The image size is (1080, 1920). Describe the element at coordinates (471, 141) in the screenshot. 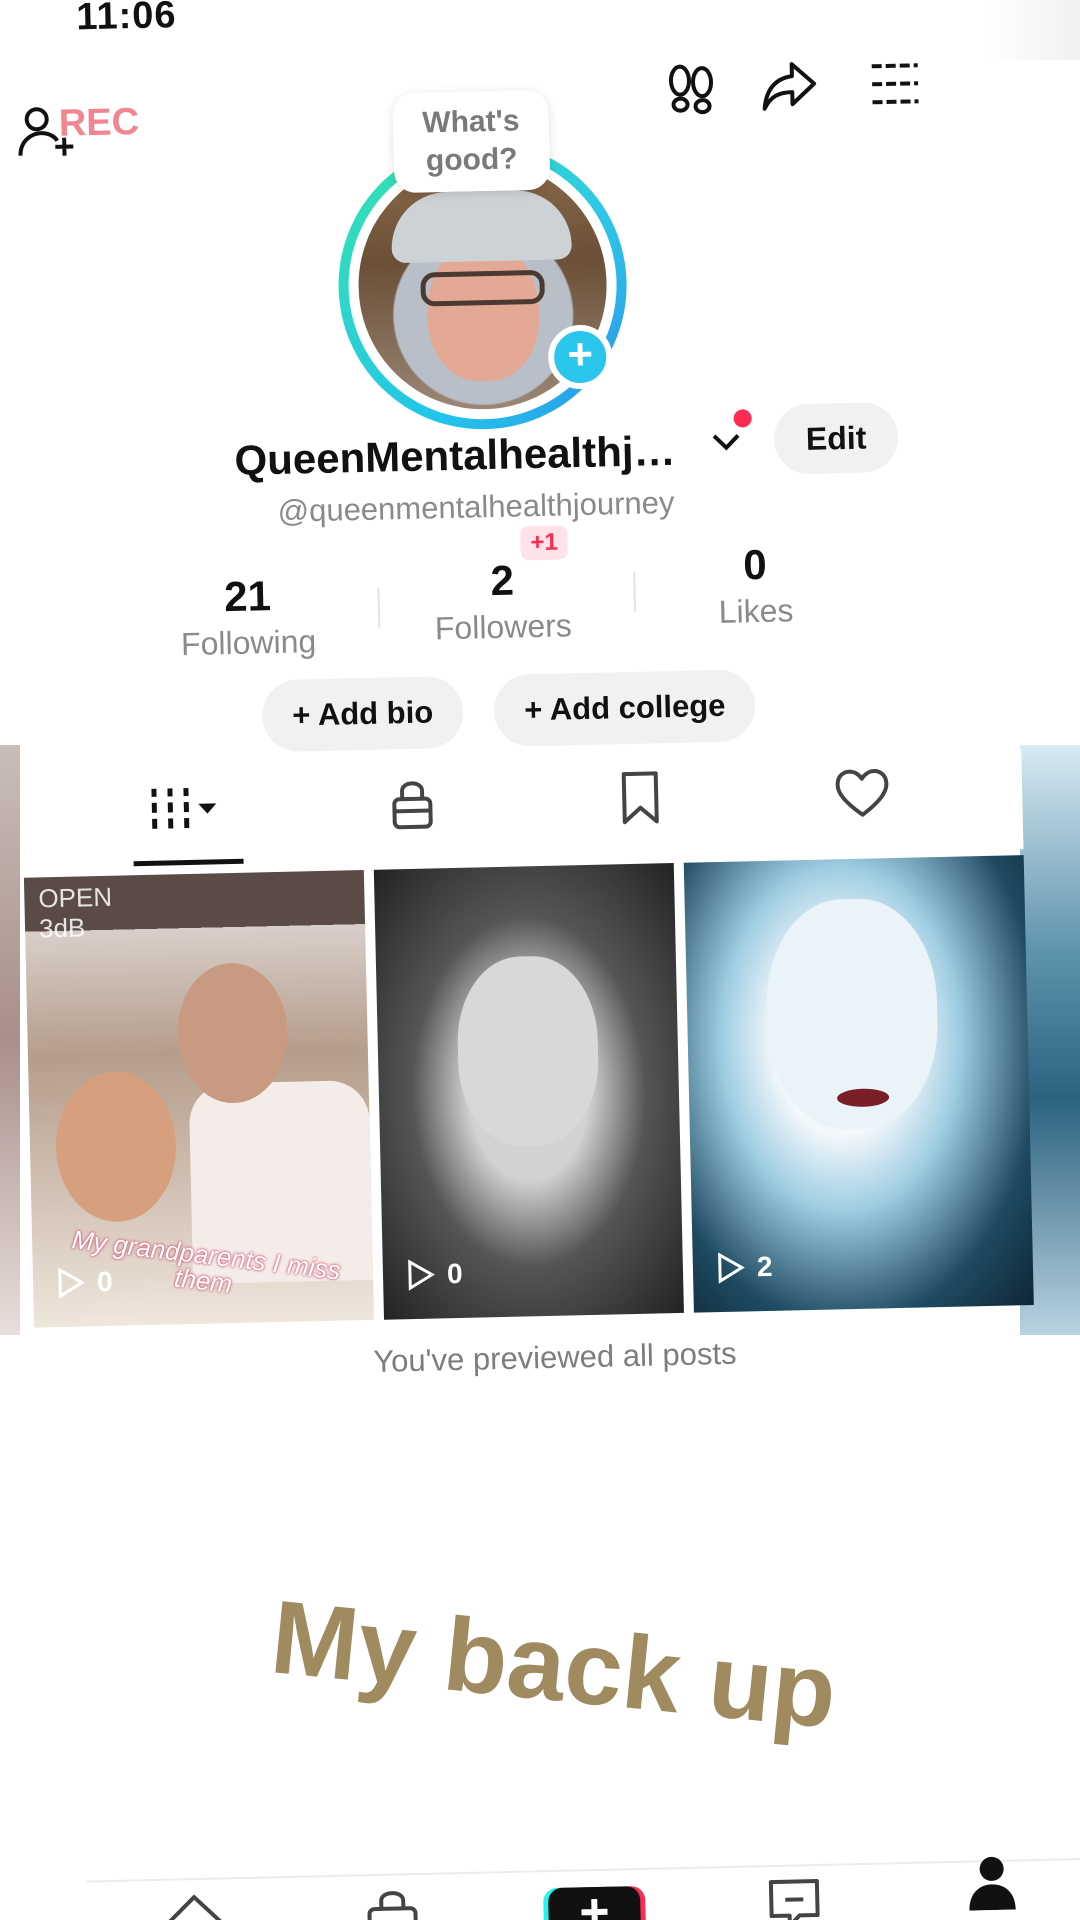

I see `status-bubble: What's good?` at that location.